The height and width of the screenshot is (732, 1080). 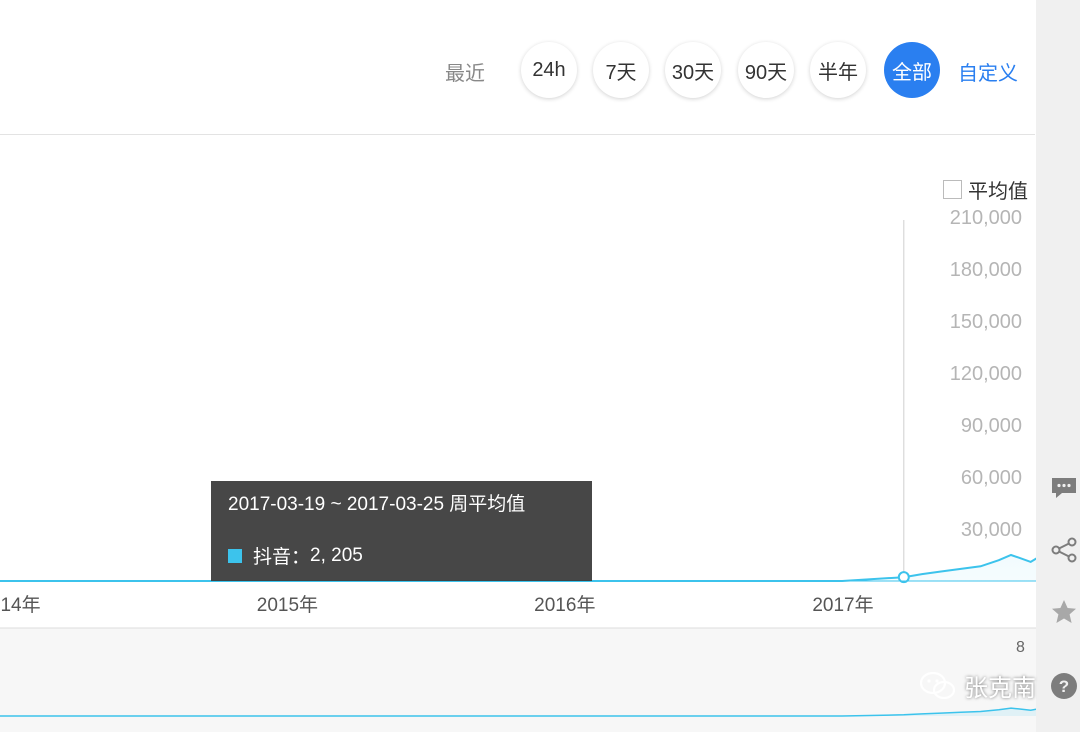 What do you see at coordinates (991, 530) in the screenshot?
I see `y-tick-label: 30,000` at bounding box center [991, 530].